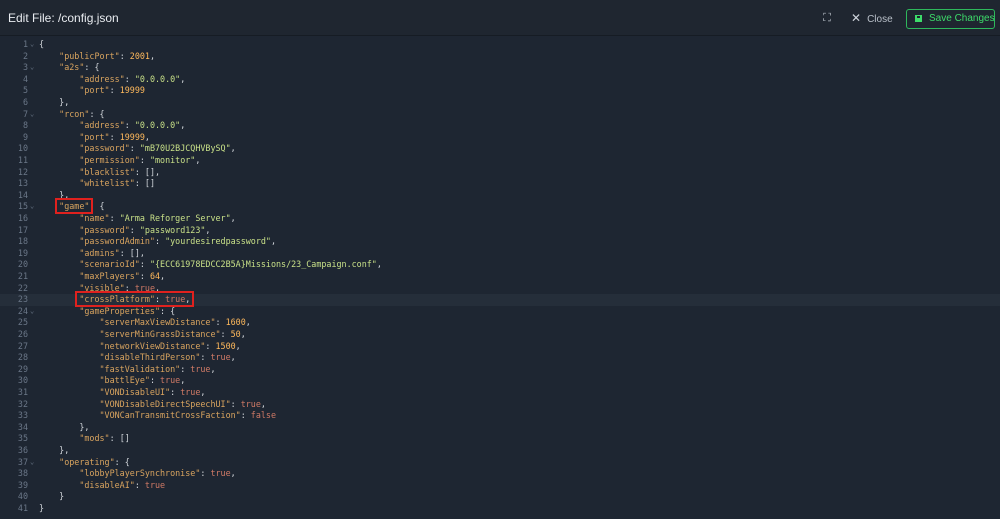  What do you see at coordinates (22, 171) in the screenshot?
I see `line-number: 12` at bounding box center [22, 171].